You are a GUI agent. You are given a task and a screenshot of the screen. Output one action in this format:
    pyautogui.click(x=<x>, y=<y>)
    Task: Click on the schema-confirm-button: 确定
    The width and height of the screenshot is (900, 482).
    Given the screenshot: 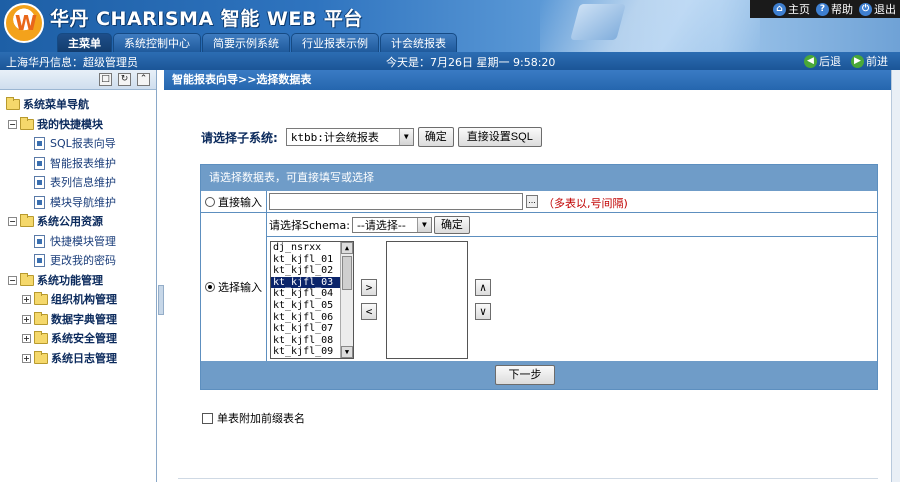 What is the action you would take?
    pyautogui.click(x=451, y=224)
    